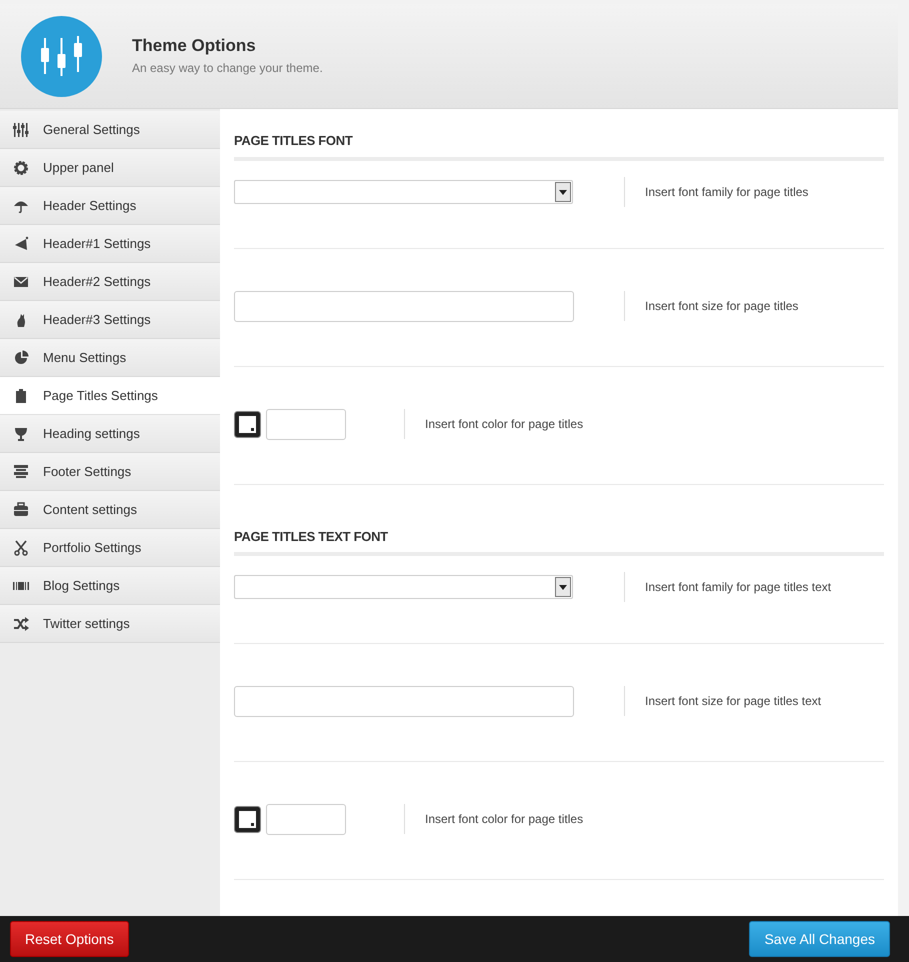 This screenshot has width=909, height=962. Describe the element at coordinates (110, 358) in the screenshot. I see `sidebar-item: Menu Settings` at that location.